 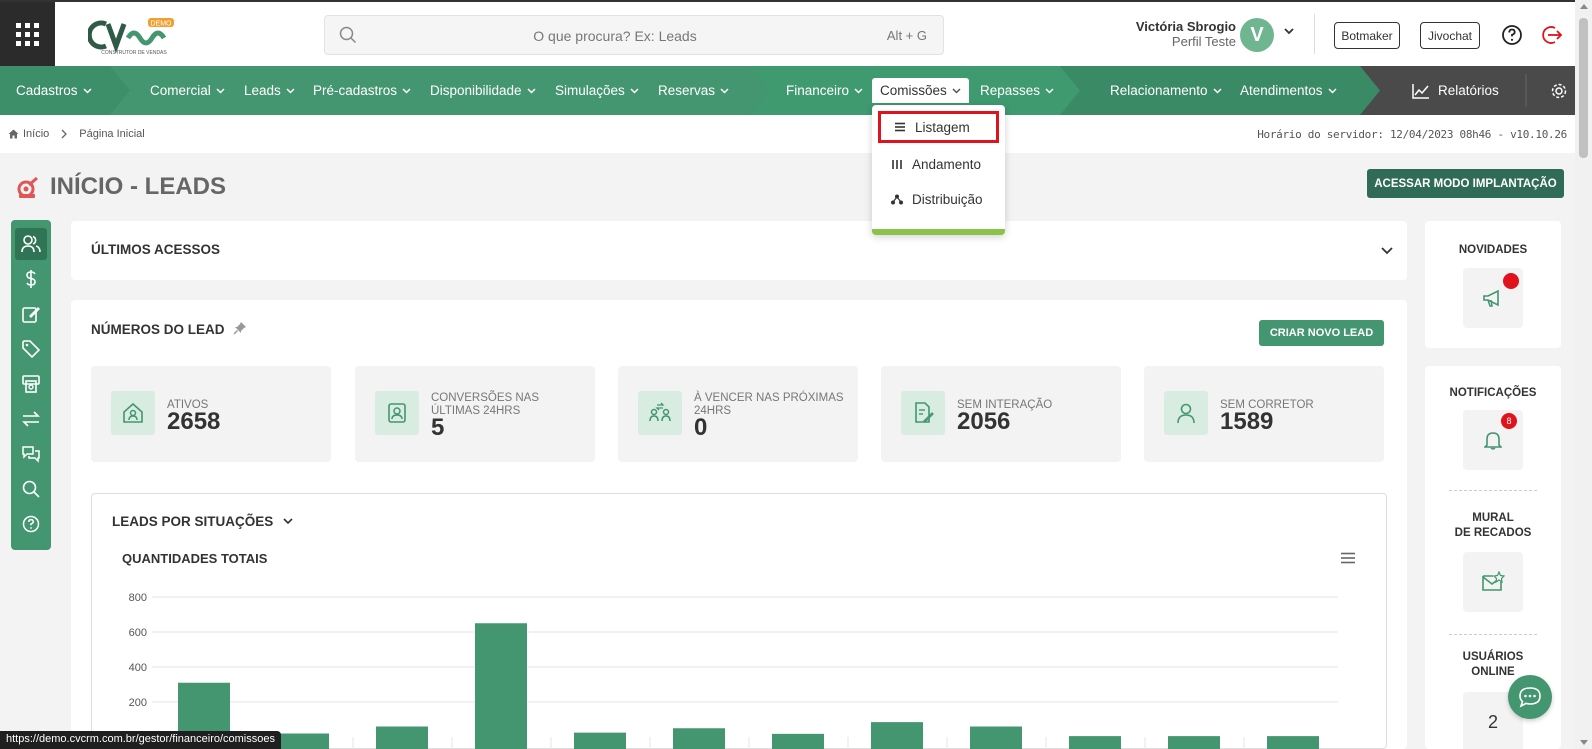 What do you see at coordinates (1511, 281) in the screenshot?
I see `news-badge` at bounding box center [1511, 281].